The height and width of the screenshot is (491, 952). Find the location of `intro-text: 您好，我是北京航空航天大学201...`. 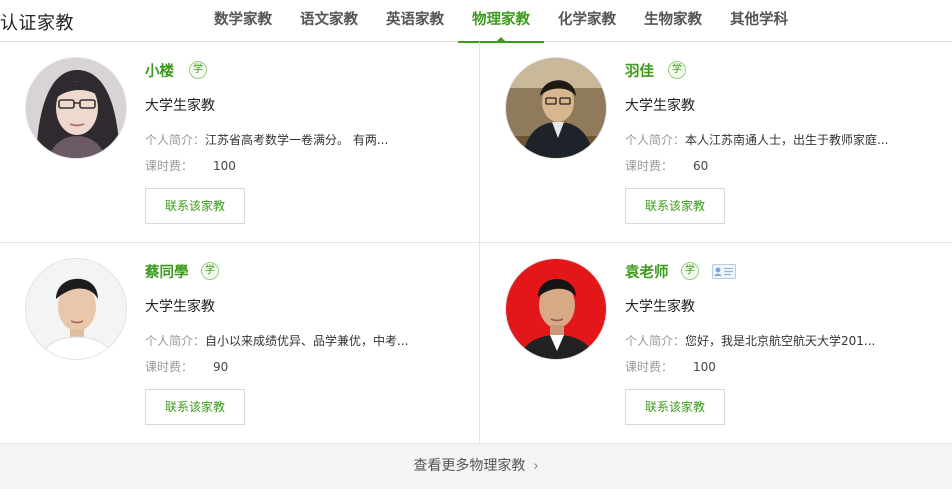

intro-text: 您好，我是北京航空航天大学201... is located at coordinates (780, 341).